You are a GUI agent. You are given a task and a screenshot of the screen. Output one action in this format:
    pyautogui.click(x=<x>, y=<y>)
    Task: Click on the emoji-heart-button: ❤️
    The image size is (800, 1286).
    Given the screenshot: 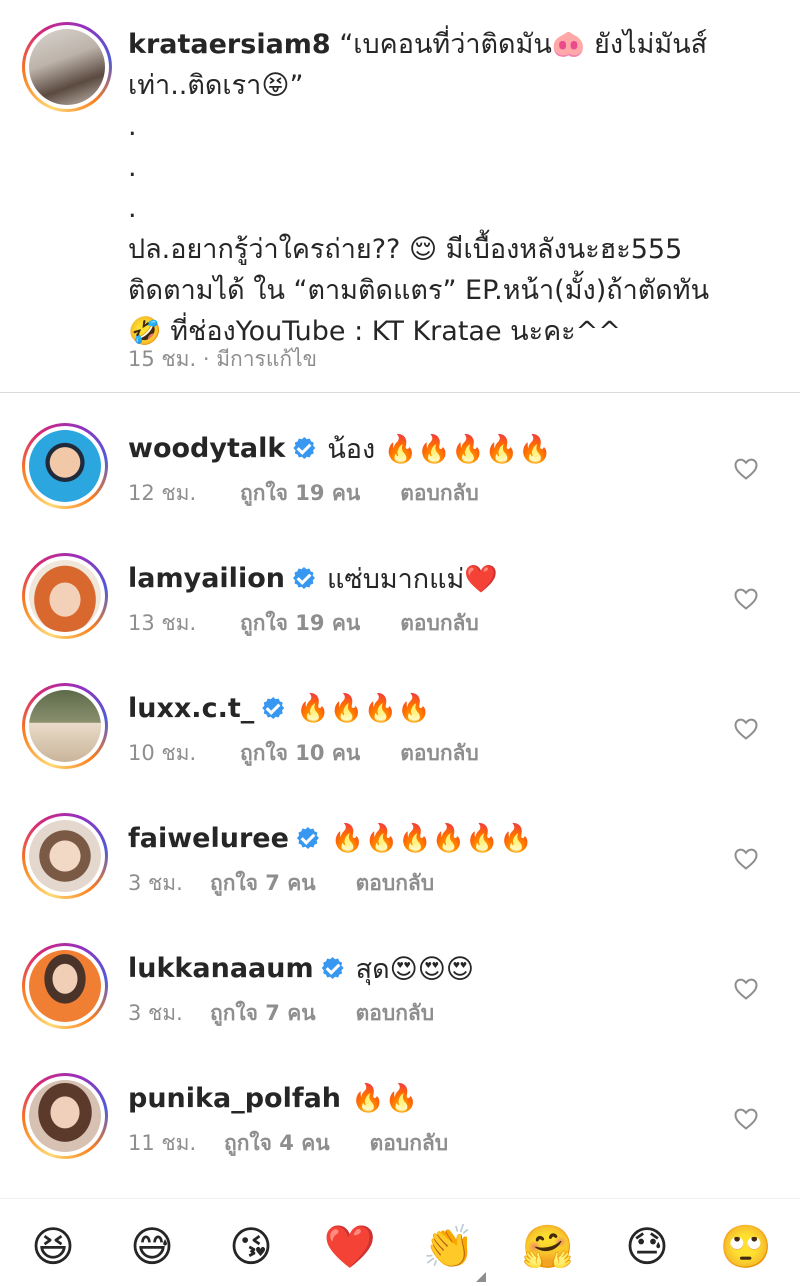 What is the action you would take?
    pyautogui.click(x=350, y=1247)
    